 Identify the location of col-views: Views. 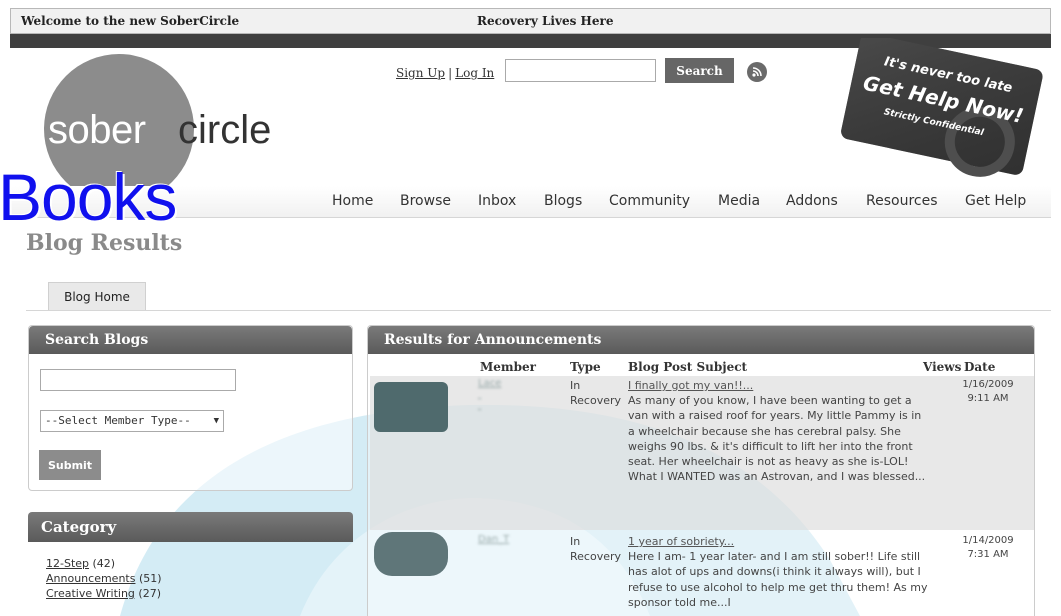
(942, 367).